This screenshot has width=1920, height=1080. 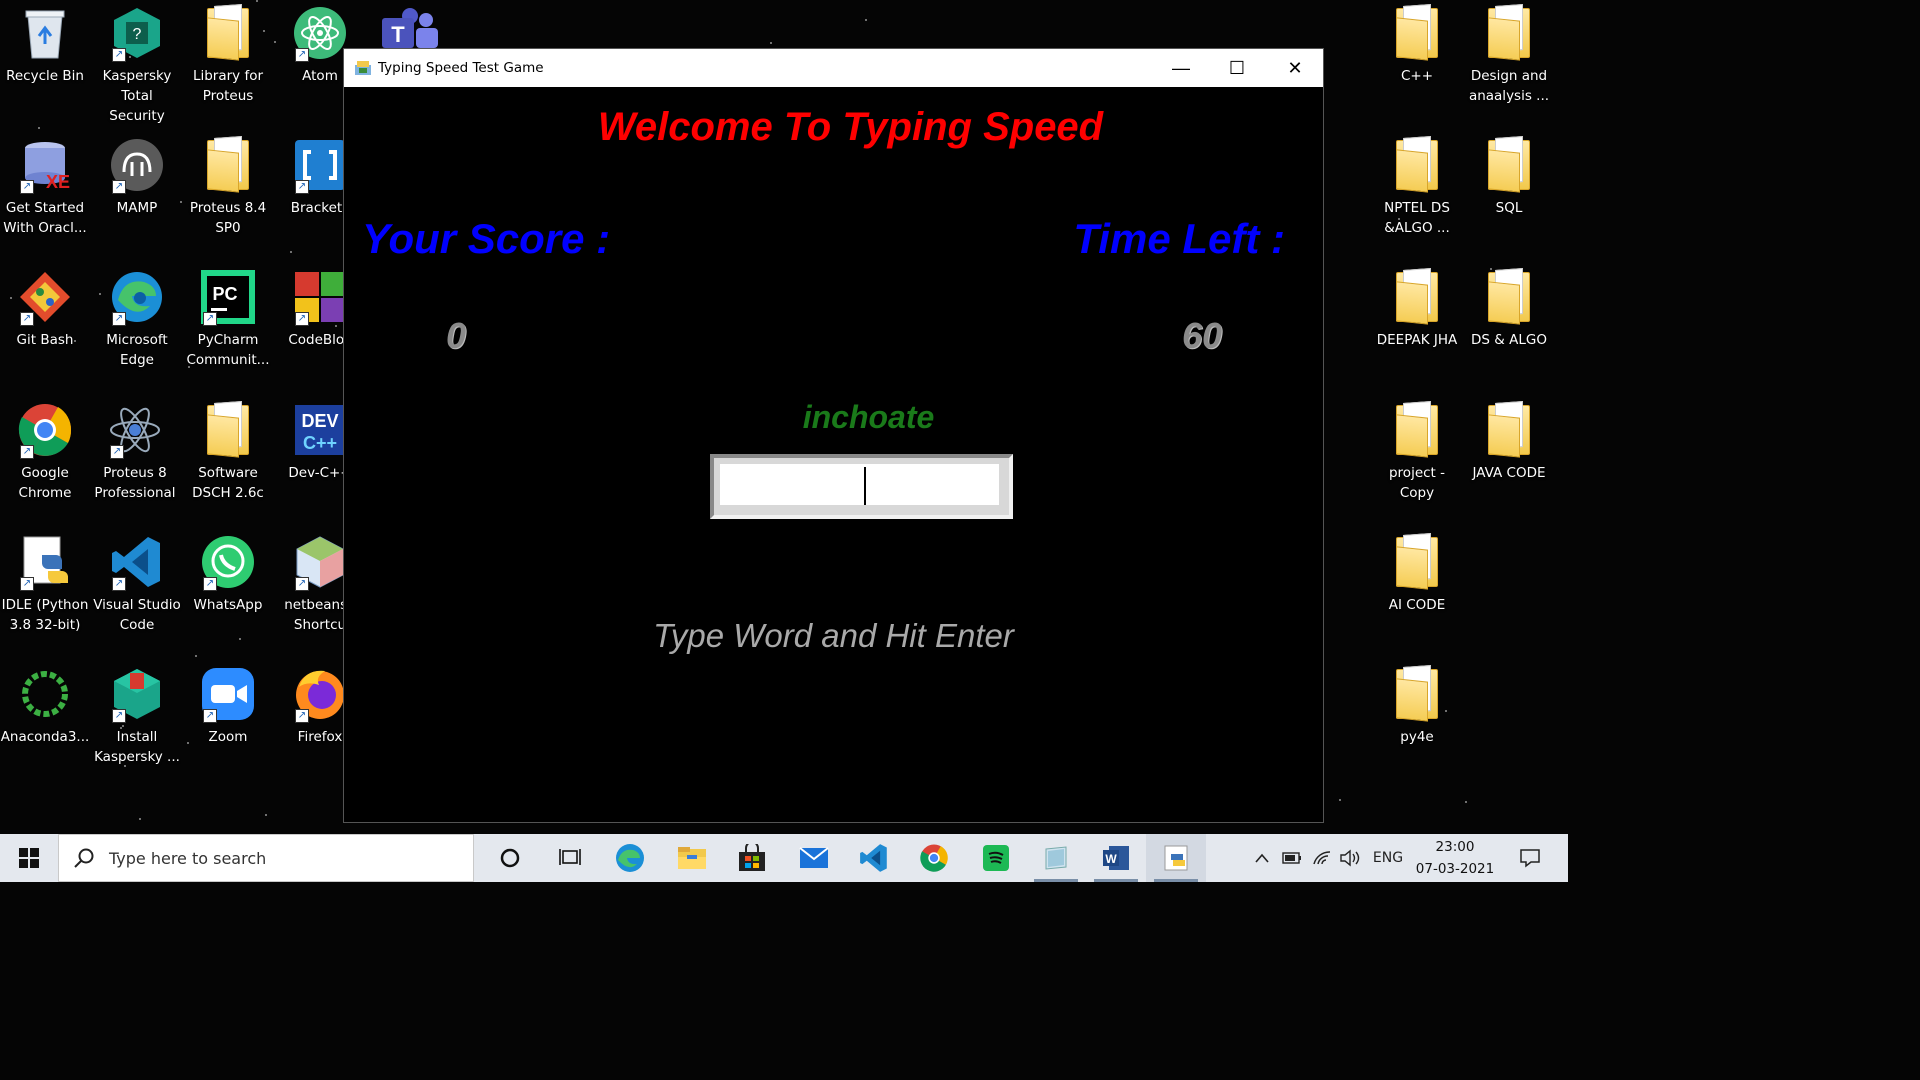 I want to click on desktop-icon-ds-algo-folder: DS & ALGO, so click(x=1509, y=310).